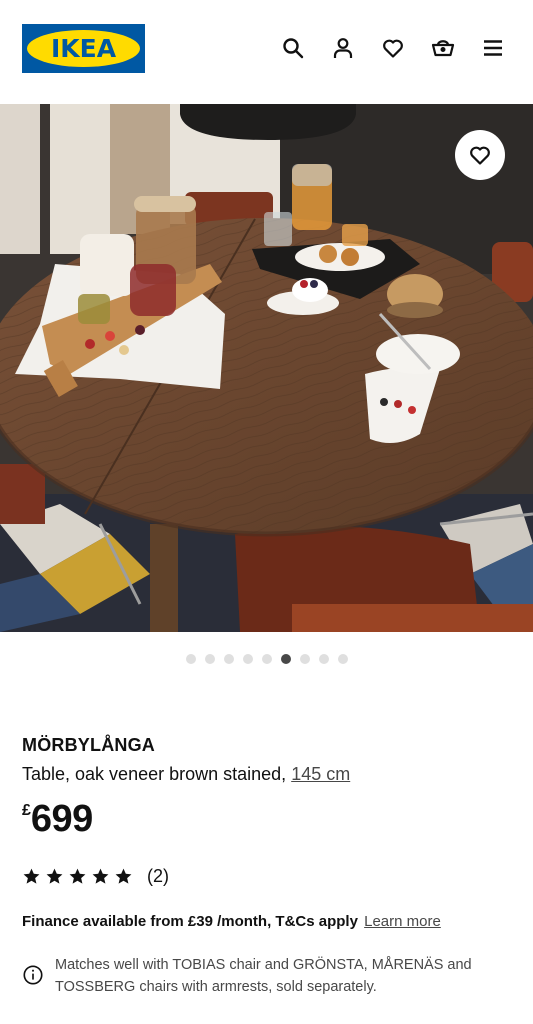  Describe the element at coordinates (158, 876) in the screenshot. I see `review-count: (2)` at that location.